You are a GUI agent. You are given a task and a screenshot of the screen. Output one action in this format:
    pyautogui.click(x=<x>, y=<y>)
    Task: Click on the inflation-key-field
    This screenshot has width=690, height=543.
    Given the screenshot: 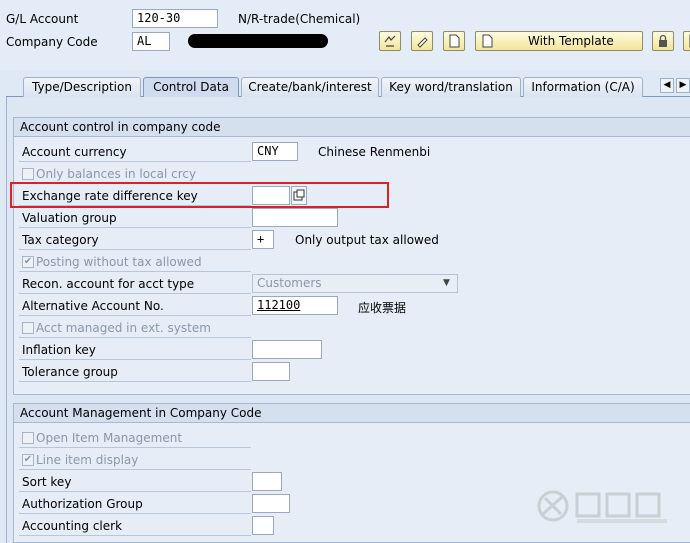 What is the action you would take?
    pyautogui.click(x=287, y=349)
    